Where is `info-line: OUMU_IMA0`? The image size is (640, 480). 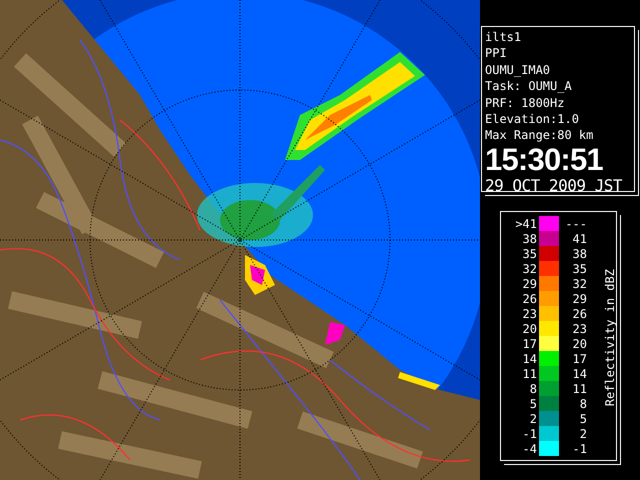 info-line: OUMU_IMA0 is located at coordinates (518, 70).